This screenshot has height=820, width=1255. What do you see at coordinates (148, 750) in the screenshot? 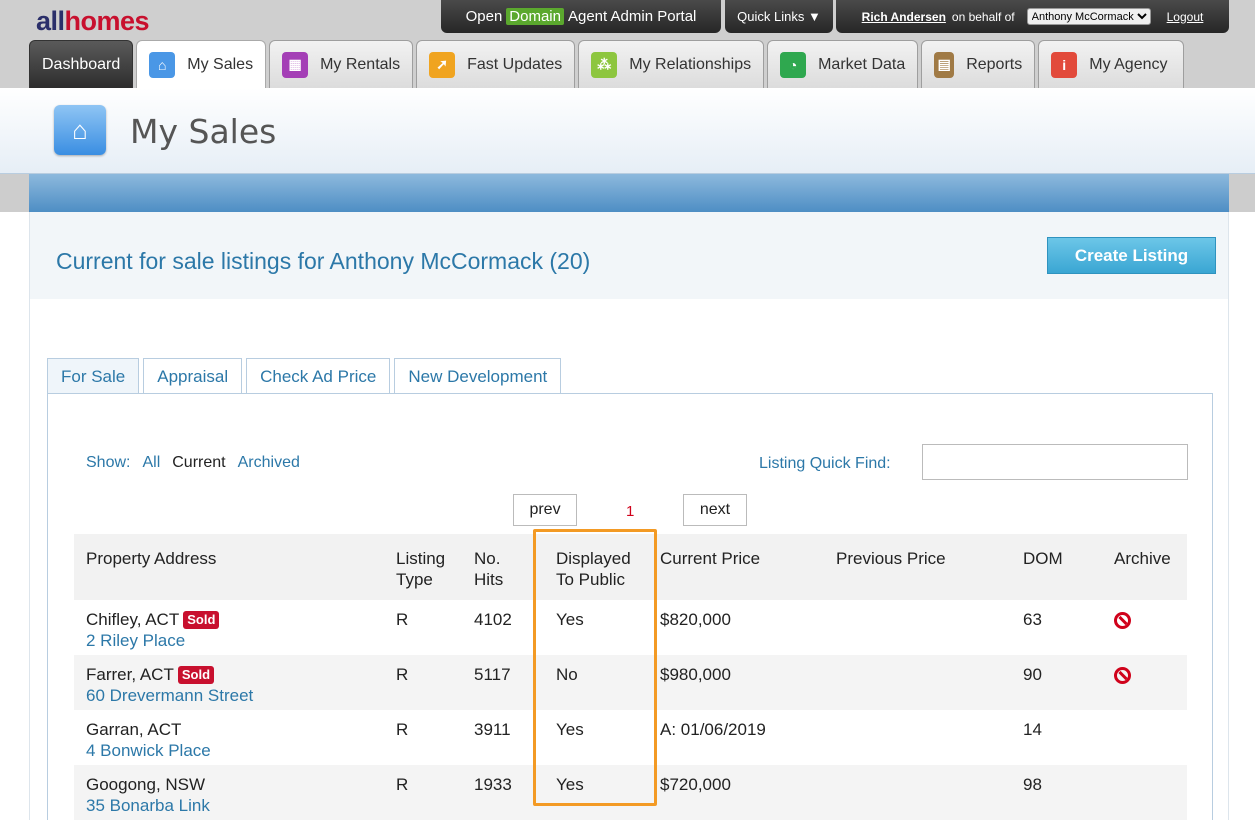
I see `address-link: 4 Bonwick Place` at bounding box center [148, 750].